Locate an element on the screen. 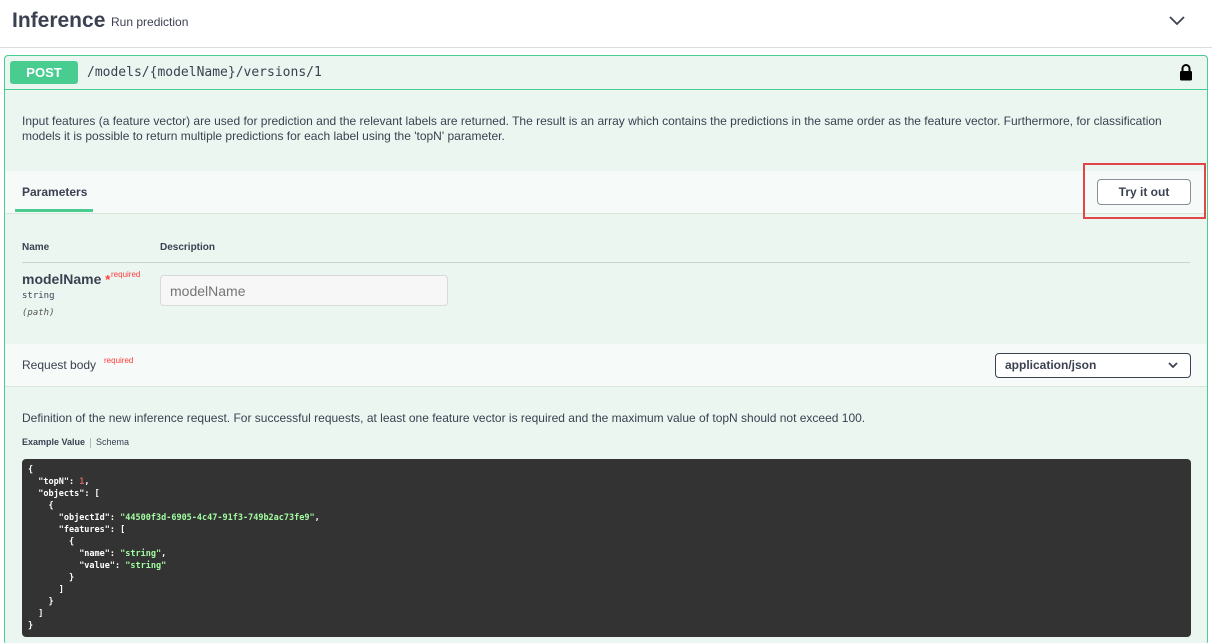  parameter-location: (path) is located at coordinates (38, 313).